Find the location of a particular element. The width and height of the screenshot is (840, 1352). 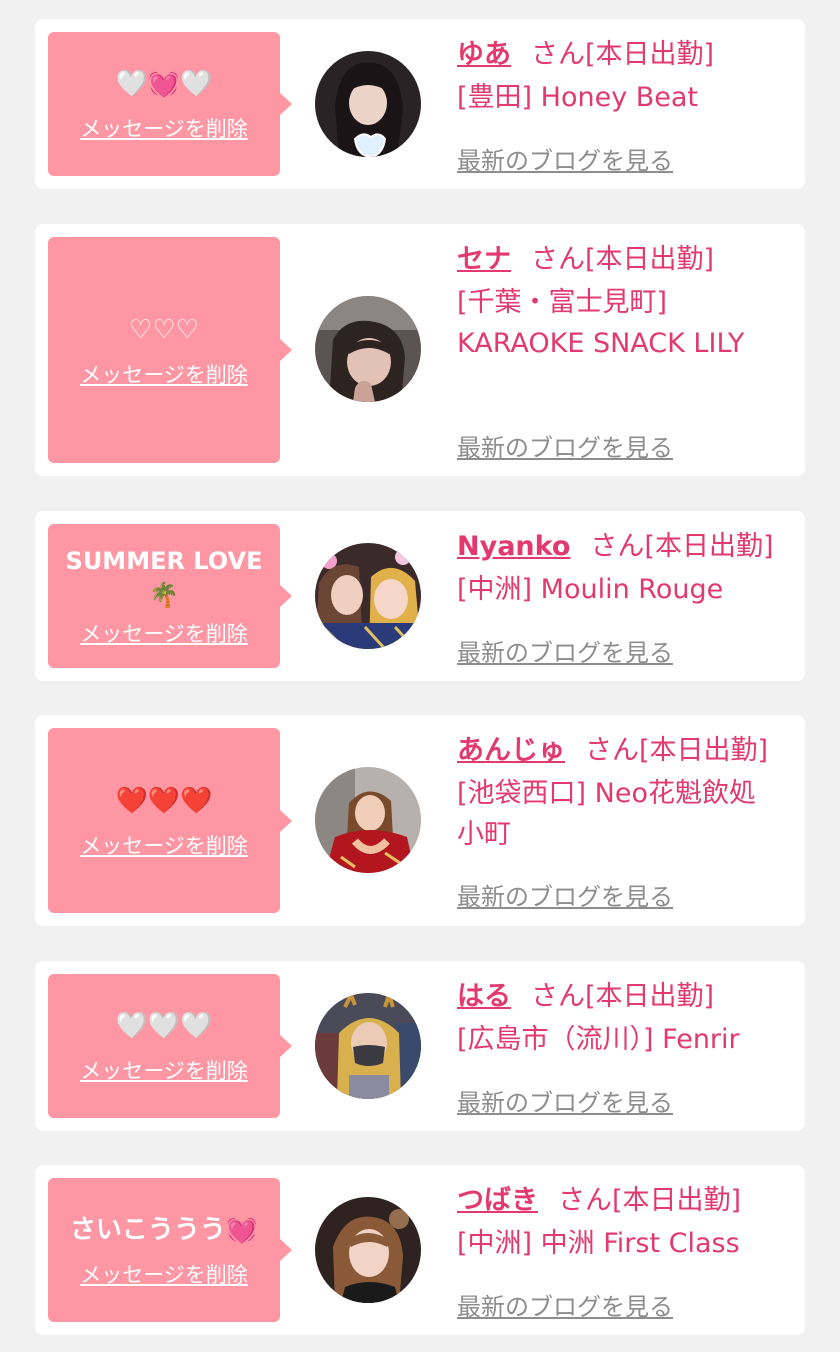

message-bubble: SUMMER LOVE 🌴 メッセージを削除 is located at coordinates (170, 596).